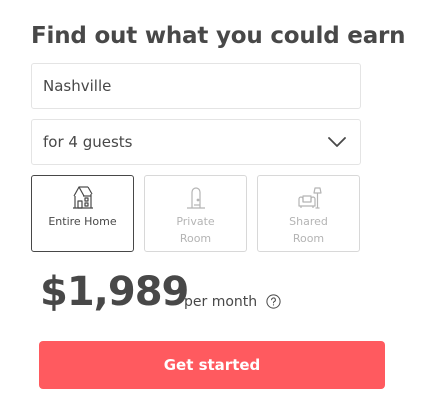 The width and height of the screenshot is (443, 403). I want to click on room-type-shared-room: Shared Room, so click(308, 213).